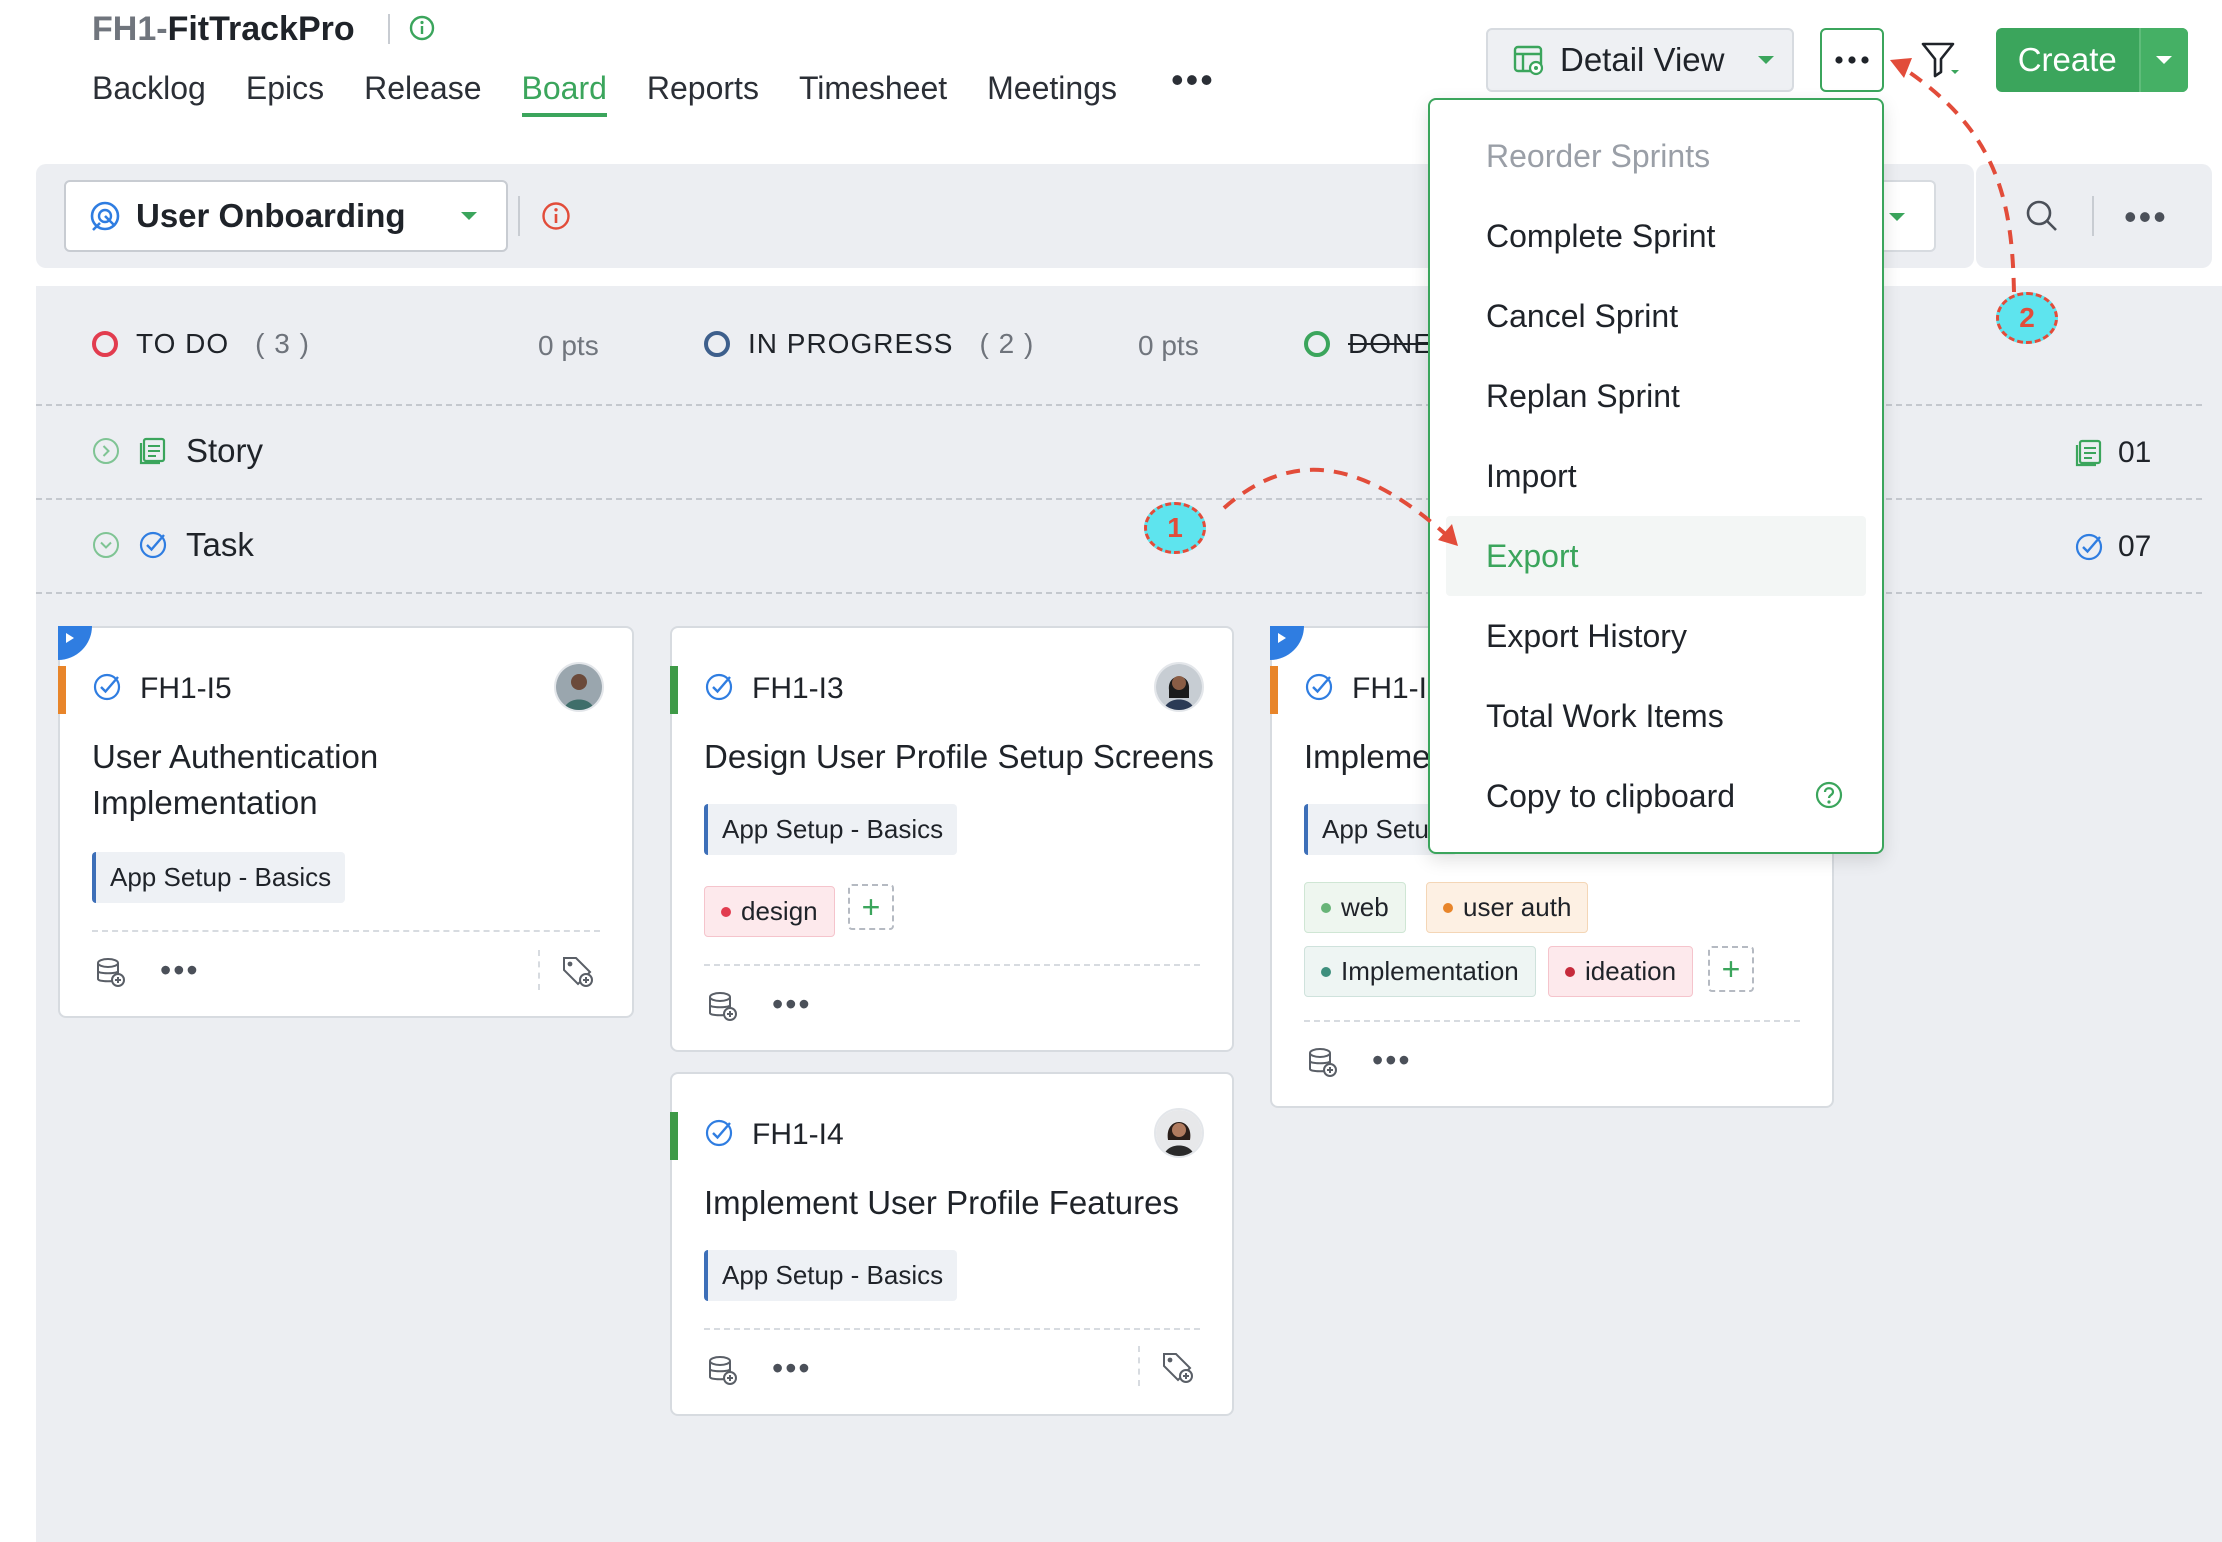 This screenshot has height=1542, width=2222. Describe the element at coordinates (2027, 318) in the screenshot. I see `step-badge-2: 2` at that location.